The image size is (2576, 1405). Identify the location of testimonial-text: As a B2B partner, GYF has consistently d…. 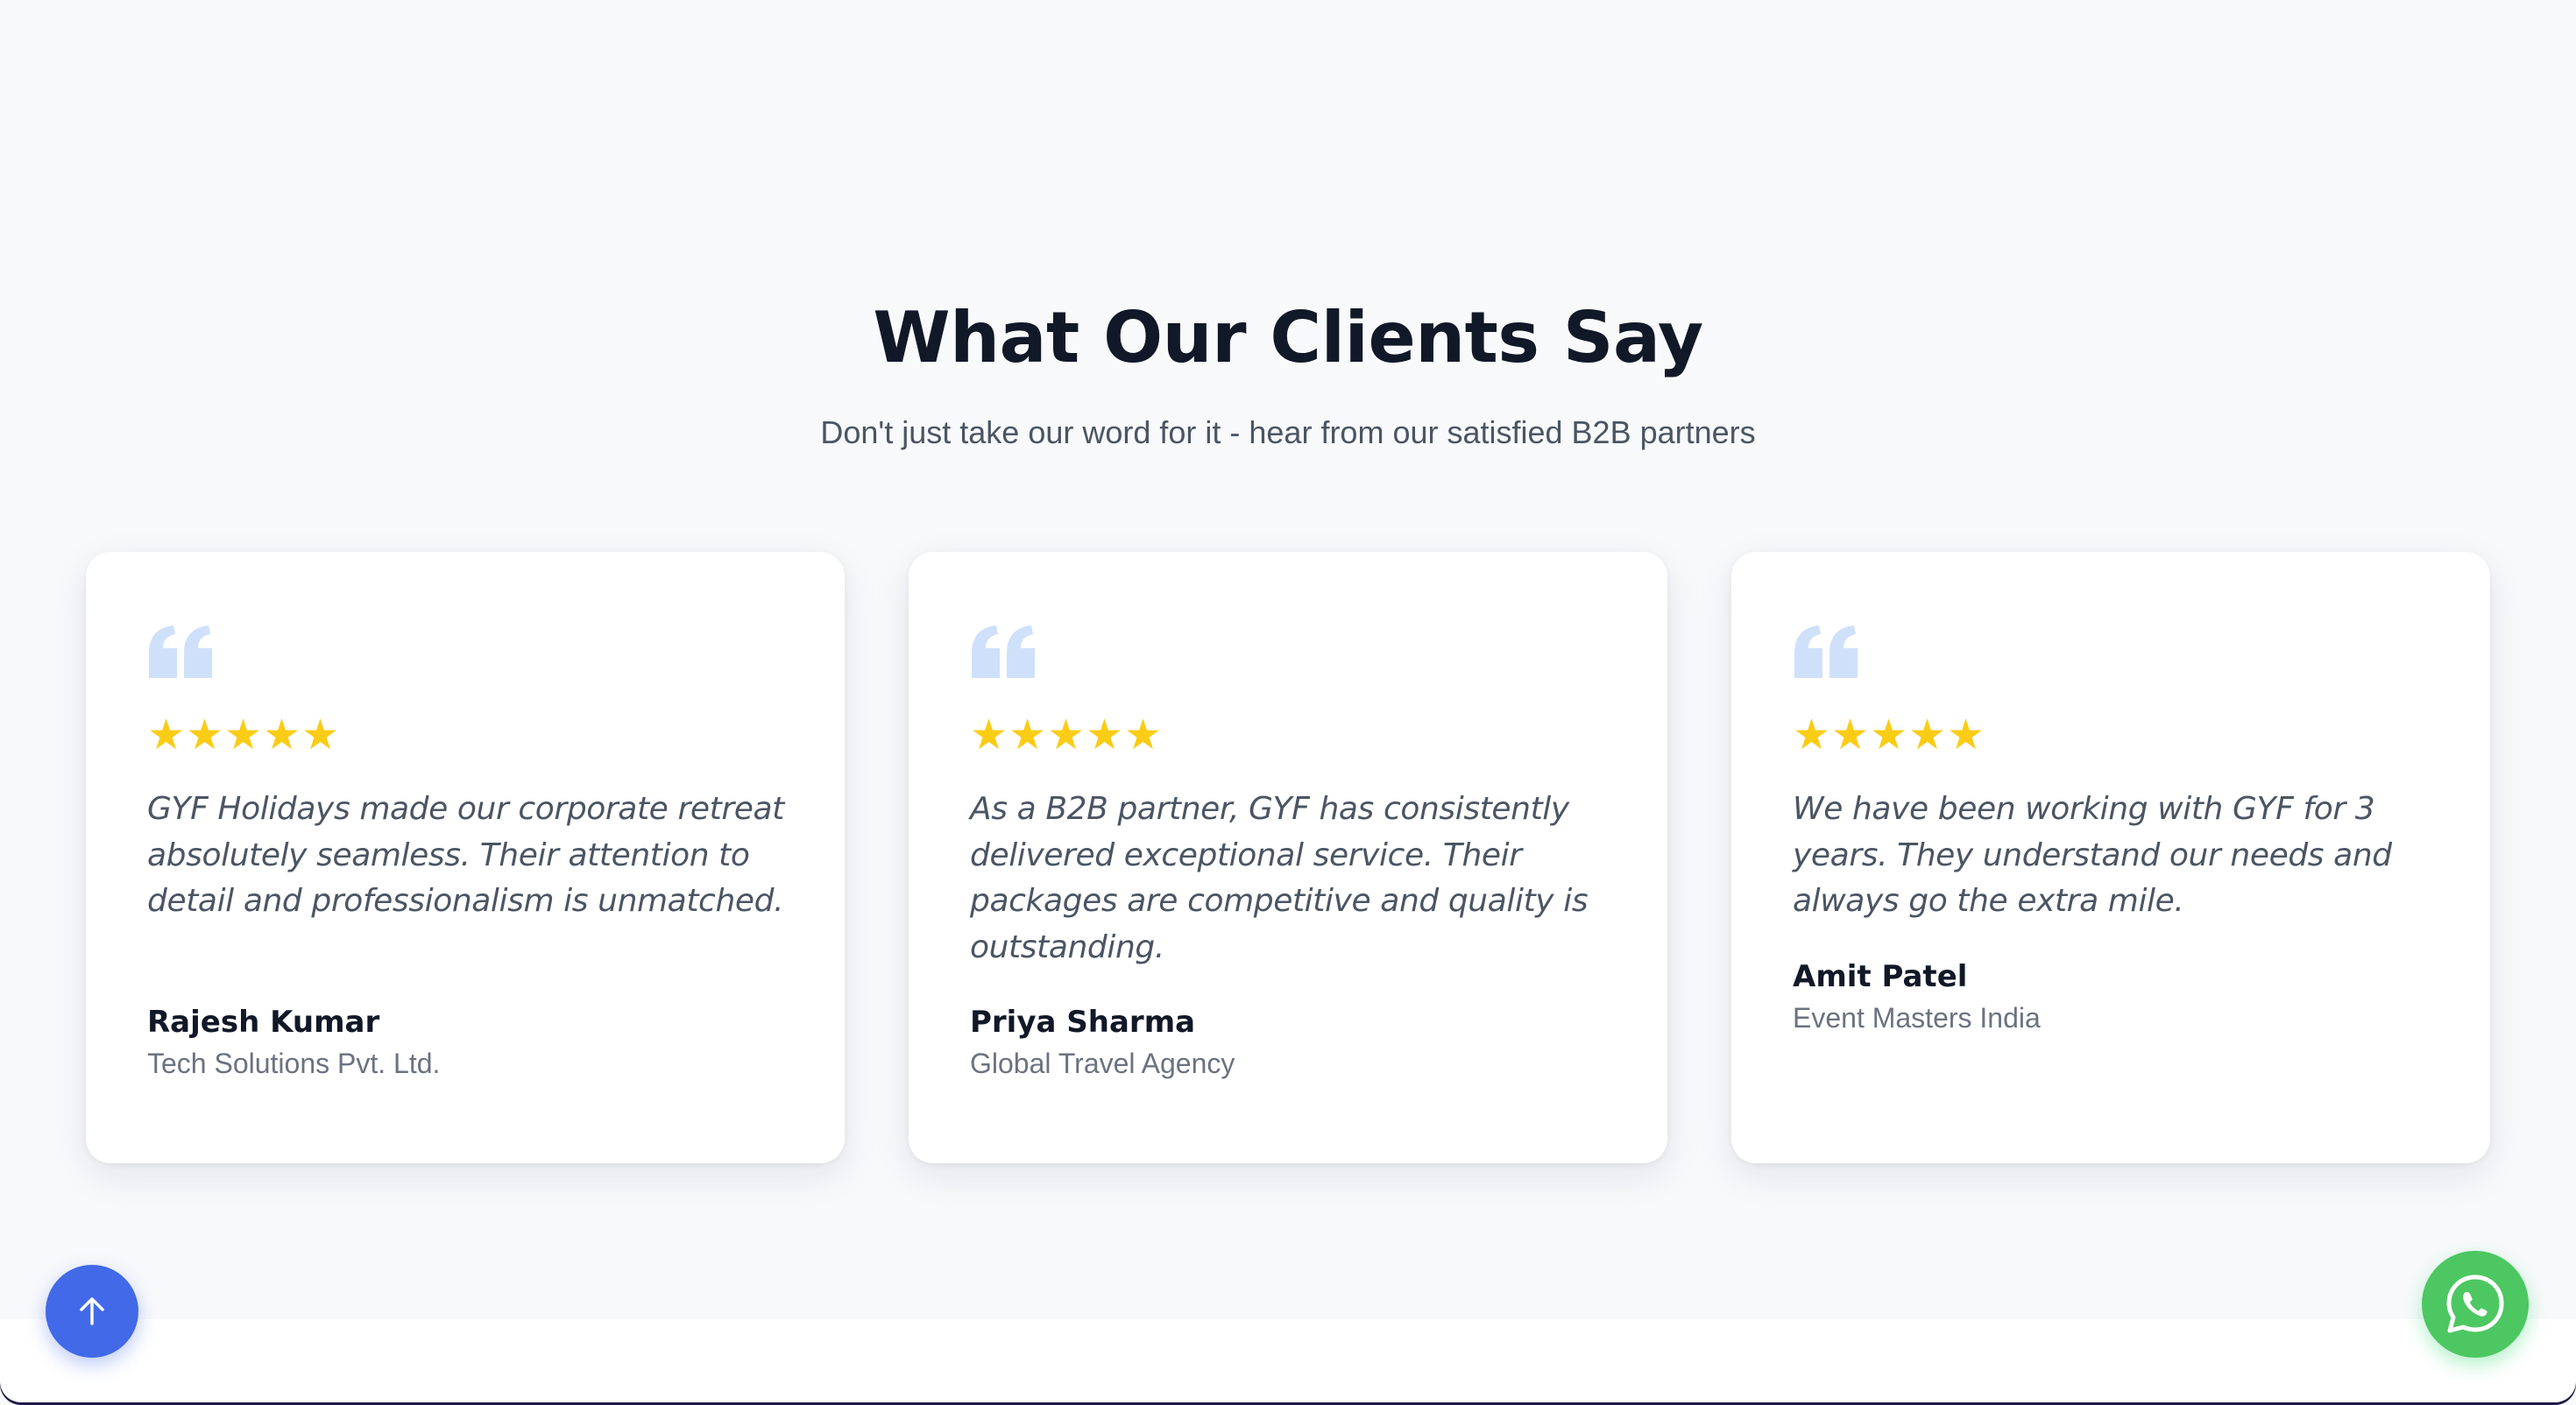
(1279, 878).